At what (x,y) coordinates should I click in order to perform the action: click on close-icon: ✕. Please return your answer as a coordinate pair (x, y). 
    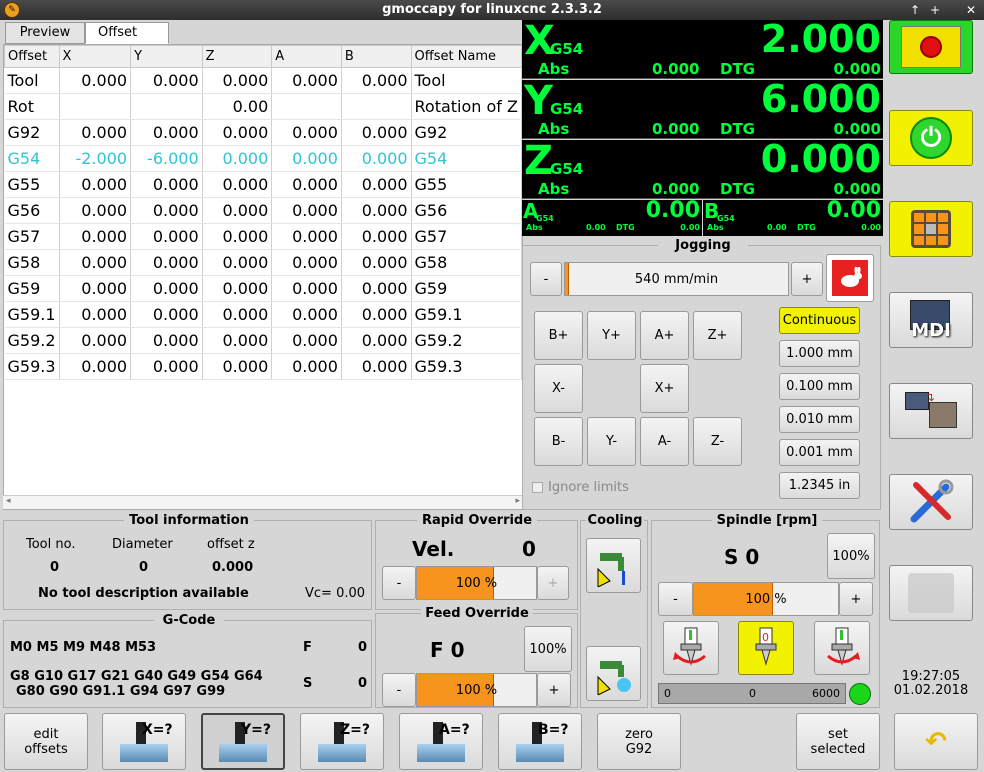
    Looking at the image, I should click on (971, 10).